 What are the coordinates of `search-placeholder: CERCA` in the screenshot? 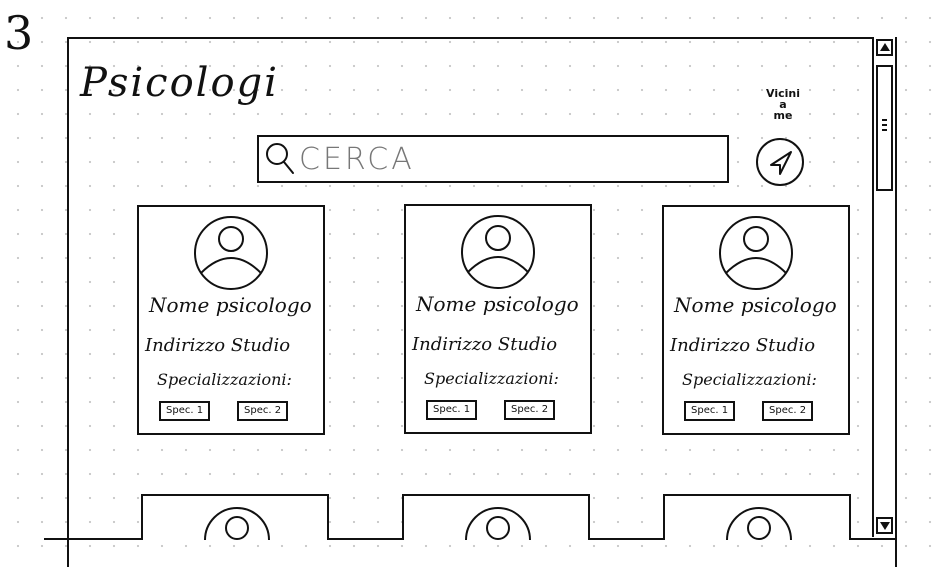 It's located at (357, 159).